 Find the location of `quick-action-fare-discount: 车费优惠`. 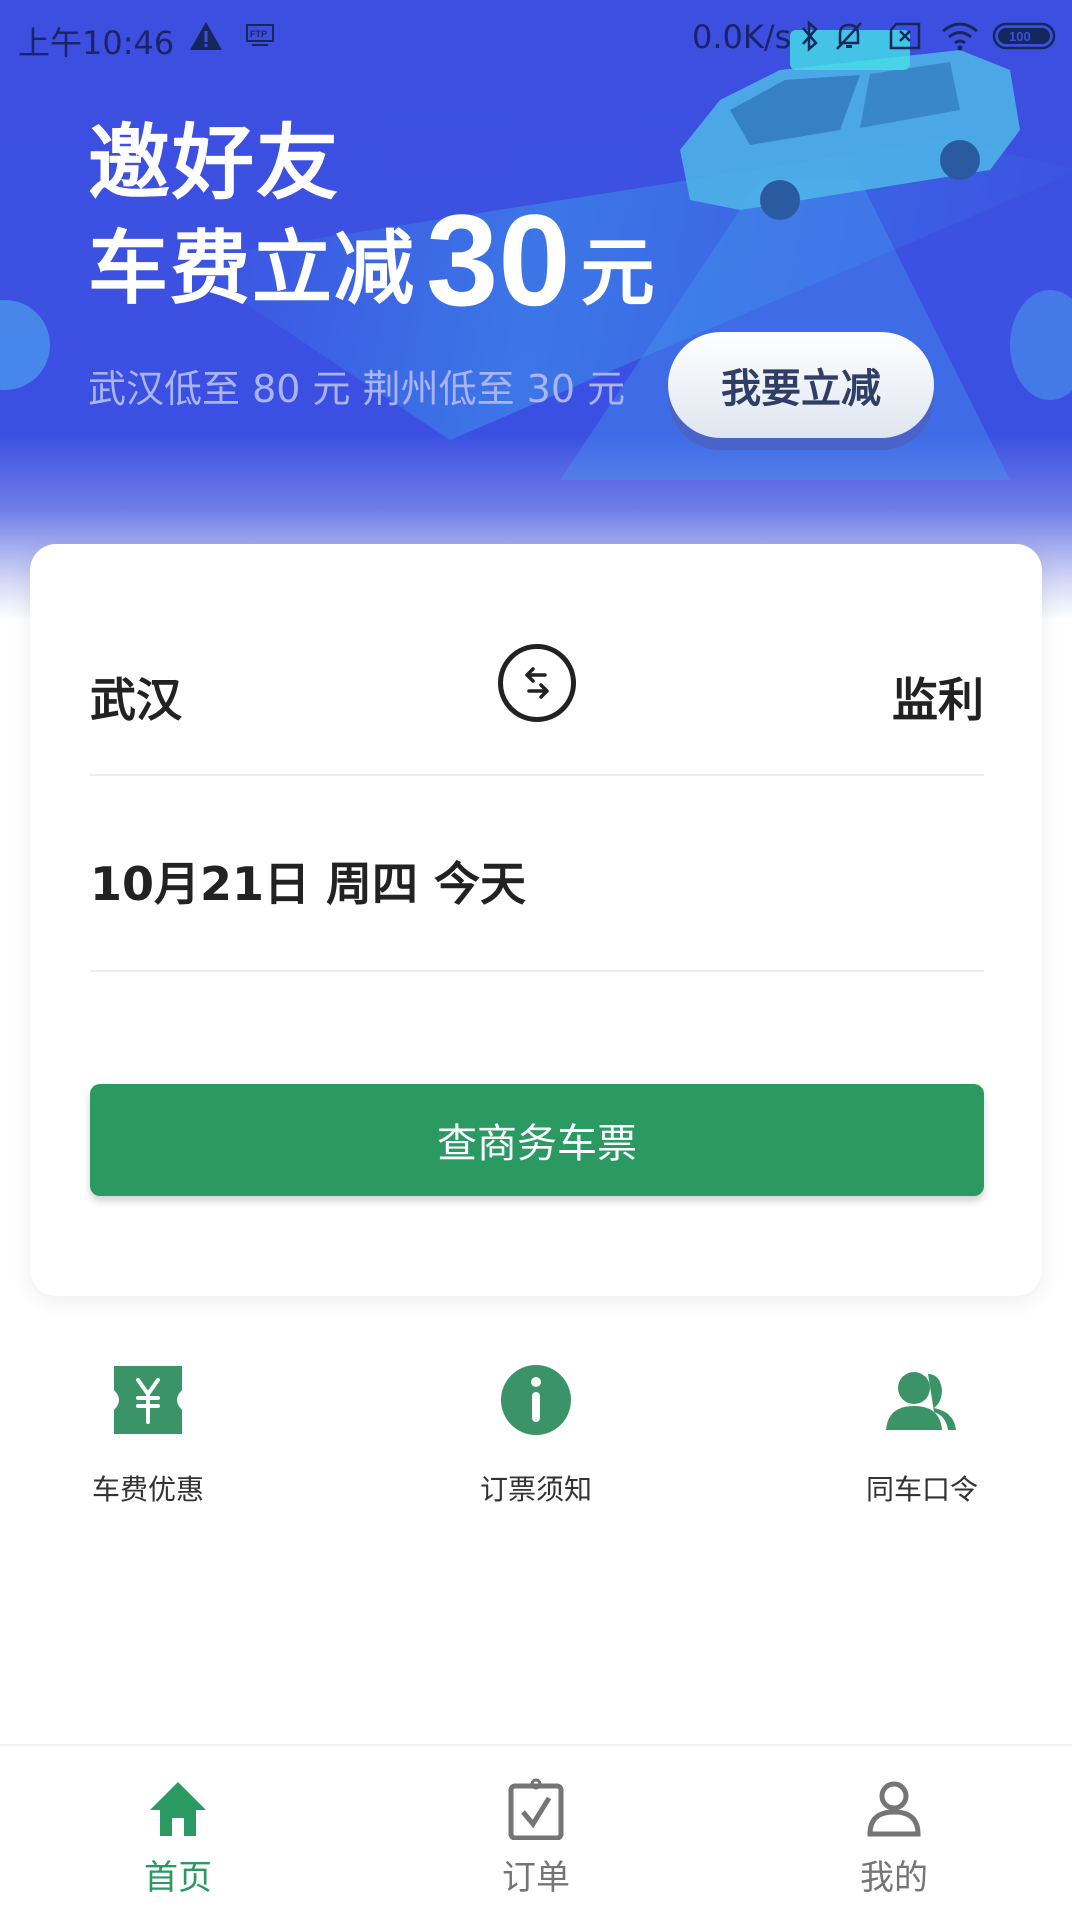

quick-action-fare-discount: 车费优惠 is located at coordinates (148, 1434).